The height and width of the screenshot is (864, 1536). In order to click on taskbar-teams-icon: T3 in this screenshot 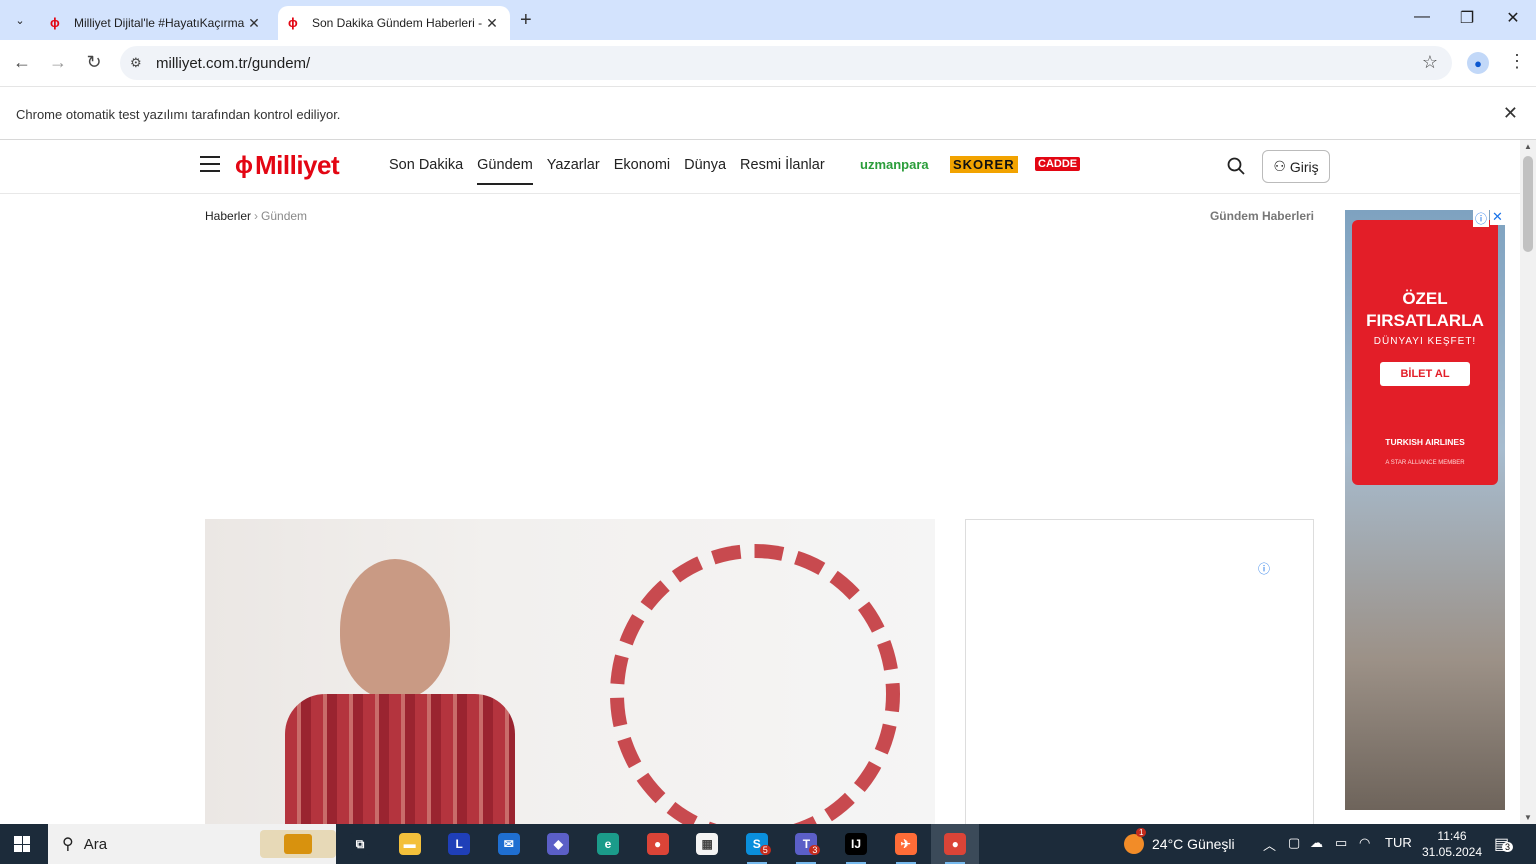, I will do `click(806, 844)`.